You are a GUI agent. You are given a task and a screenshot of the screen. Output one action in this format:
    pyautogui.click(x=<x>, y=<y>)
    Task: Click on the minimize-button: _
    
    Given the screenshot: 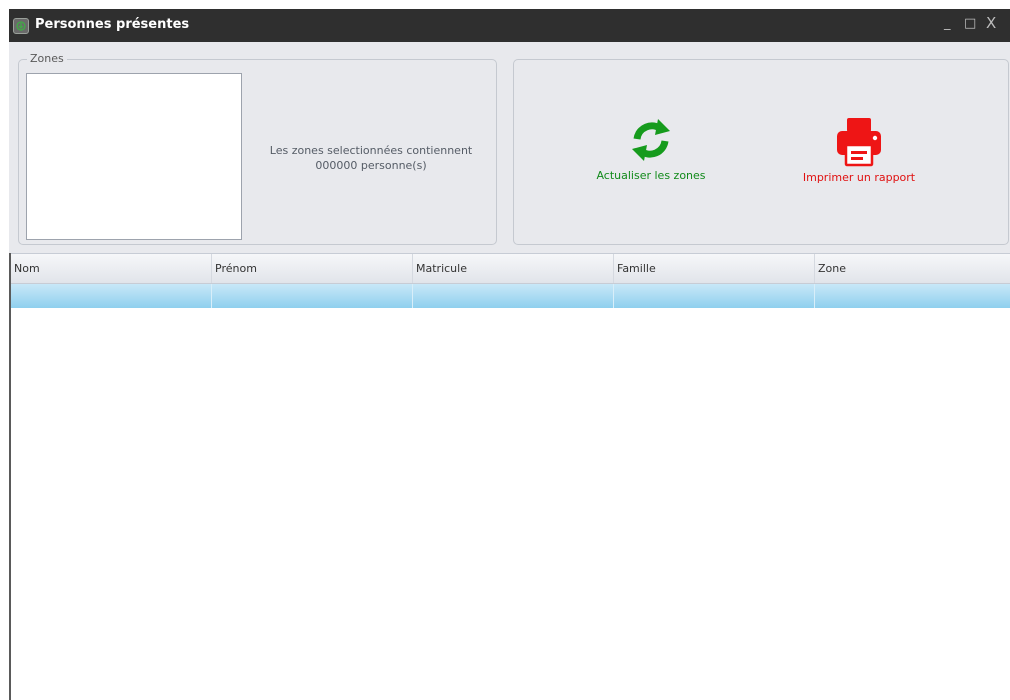 What is the action you would take?
    pyautogui.click(x=947, y=24)
    